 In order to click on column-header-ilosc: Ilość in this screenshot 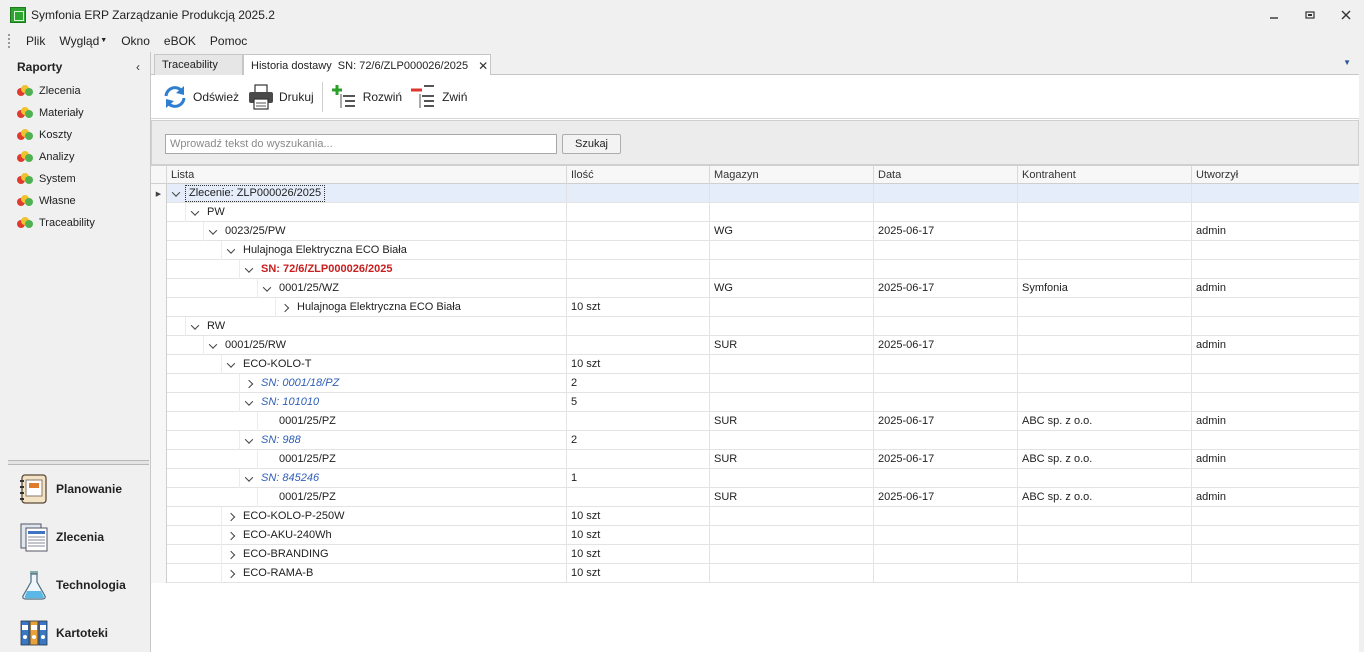, I will do `click(638, 175)`.